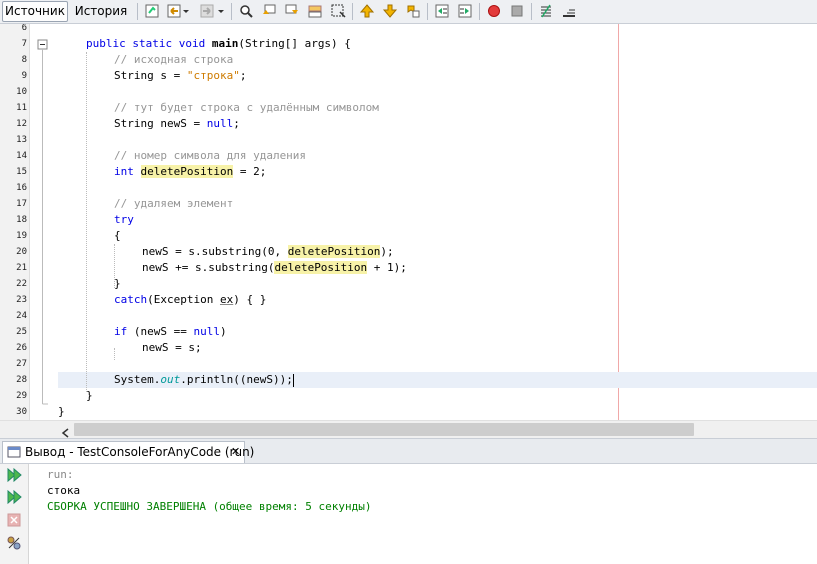  Describe the element at coordinates (170, 331) in the screenshot. I see `code-line-25: if (newS == null)` at that location.